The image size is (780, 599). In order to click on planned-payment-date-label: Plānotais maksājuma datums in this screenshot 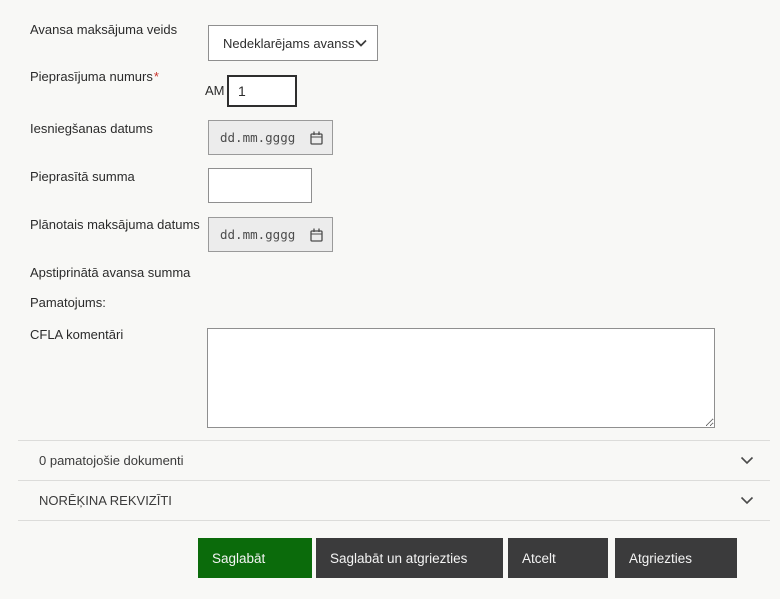, I will do `click(115, 224)`.